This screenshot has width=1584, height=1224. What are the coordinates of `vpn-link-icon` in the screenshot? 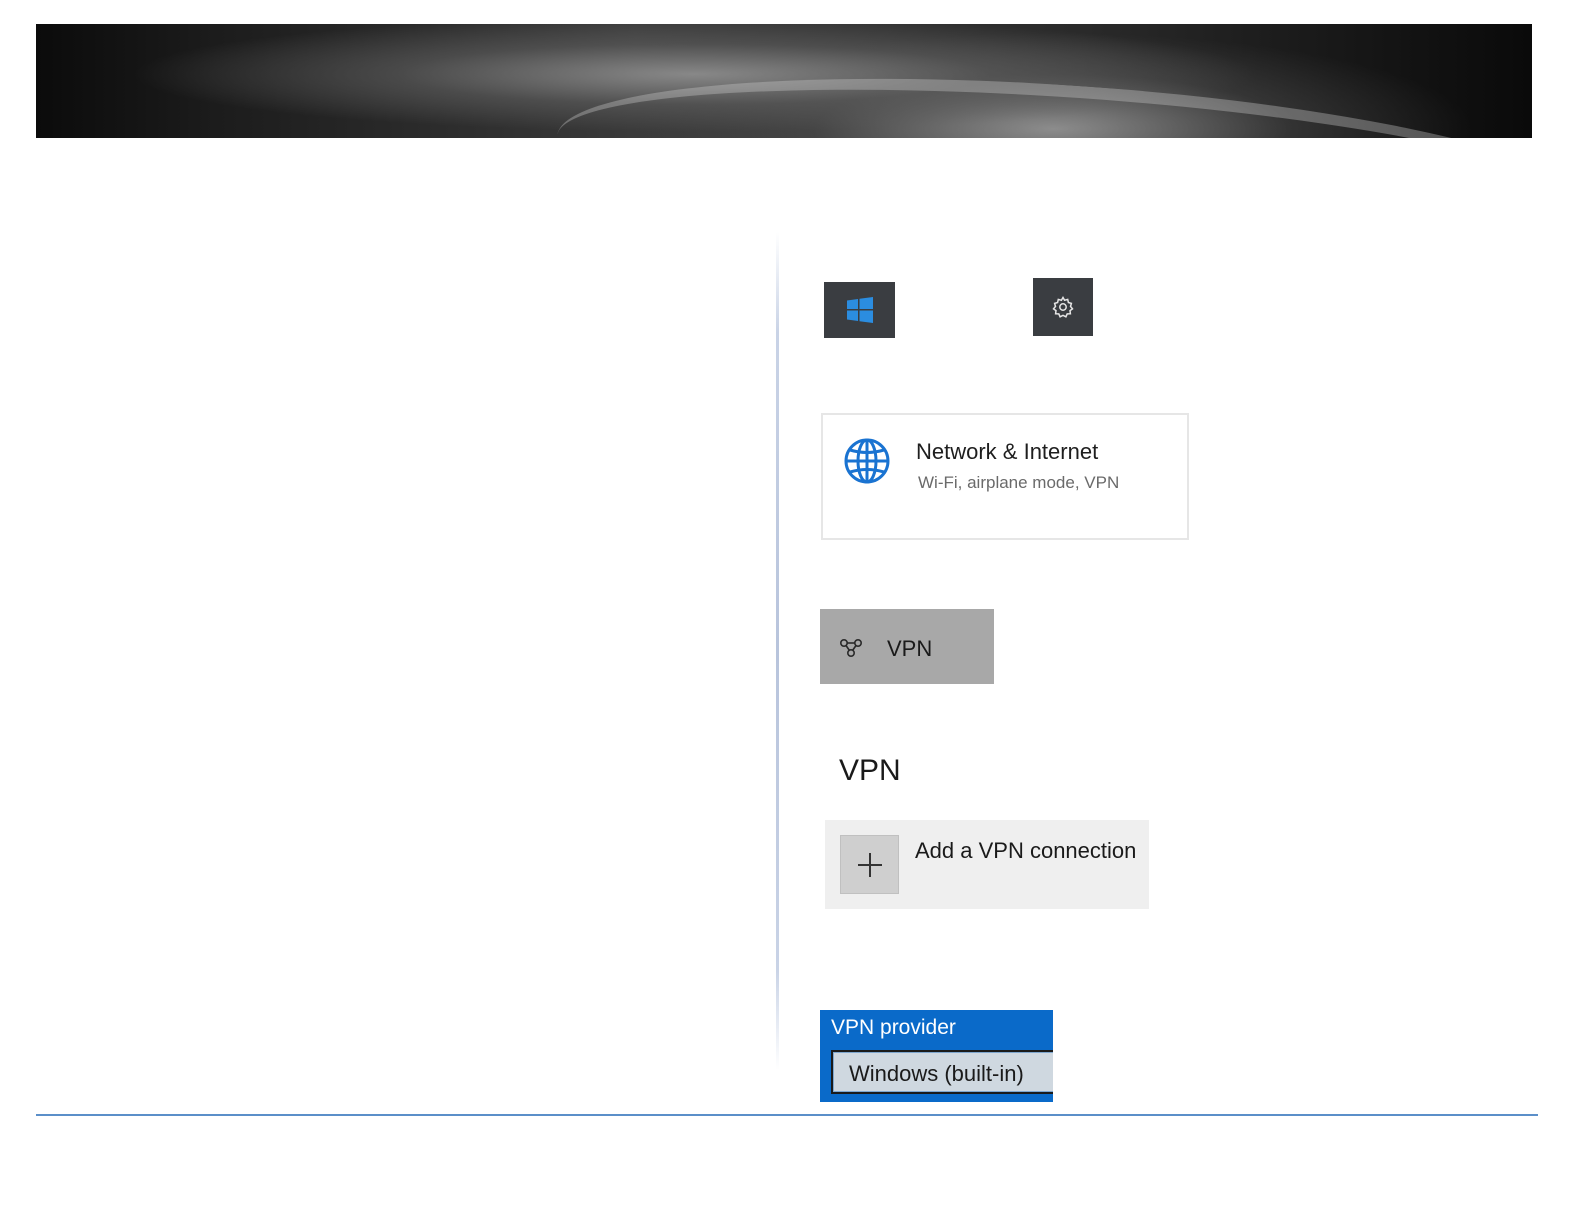 It's located at (851, 648).